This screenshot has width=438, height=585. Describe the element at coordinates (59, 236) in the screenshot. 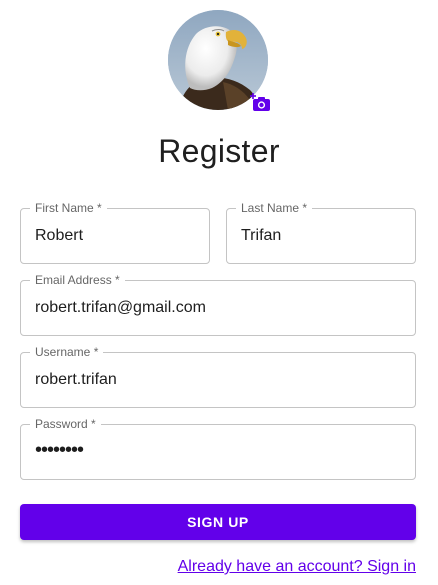

I see `first-name-value: Robert` at that location.